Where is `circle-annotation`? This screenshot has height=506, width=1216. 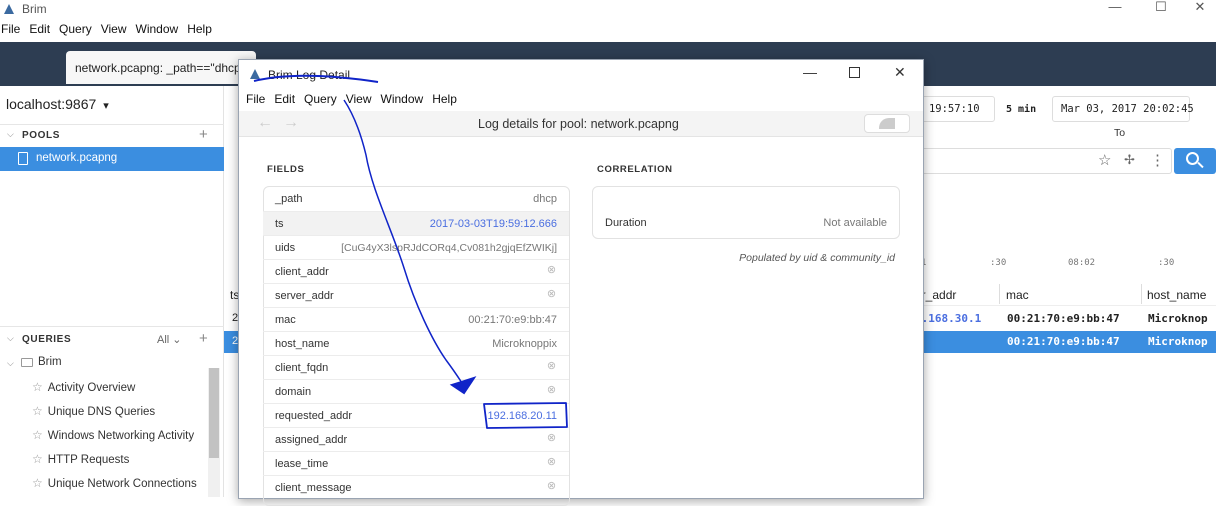 circle-annotation is located at coordinates (525, 415).